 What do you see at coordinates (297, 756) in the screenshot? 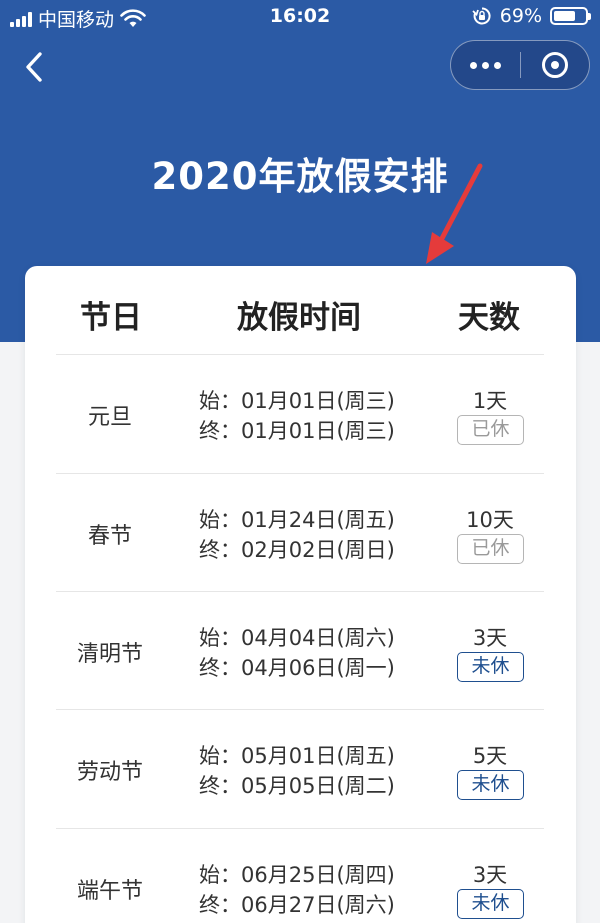
I see `start-date: 始：05月01日(周五)` at bounding box center [297, 756].